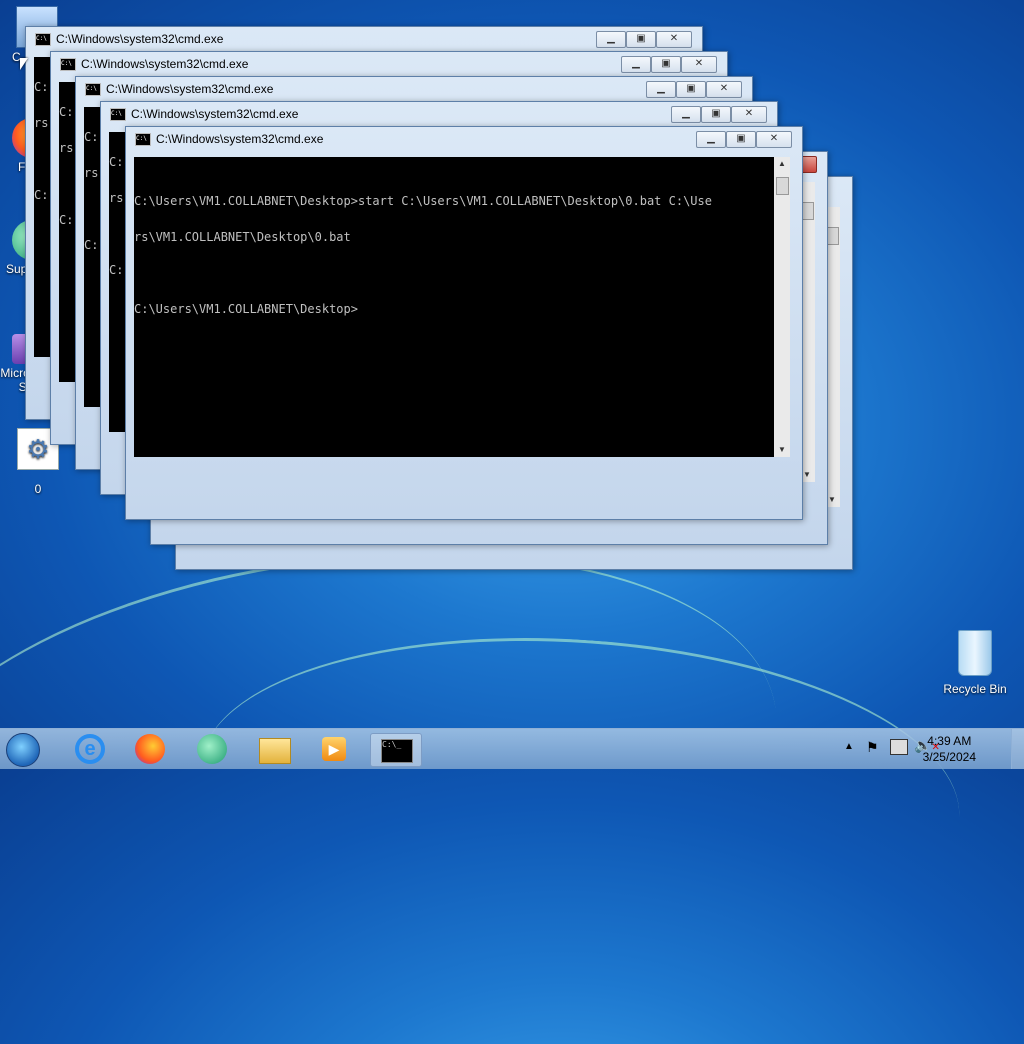 This screenshot has height=1044, width=1024. I want to click on start-button, so click(26, 750).